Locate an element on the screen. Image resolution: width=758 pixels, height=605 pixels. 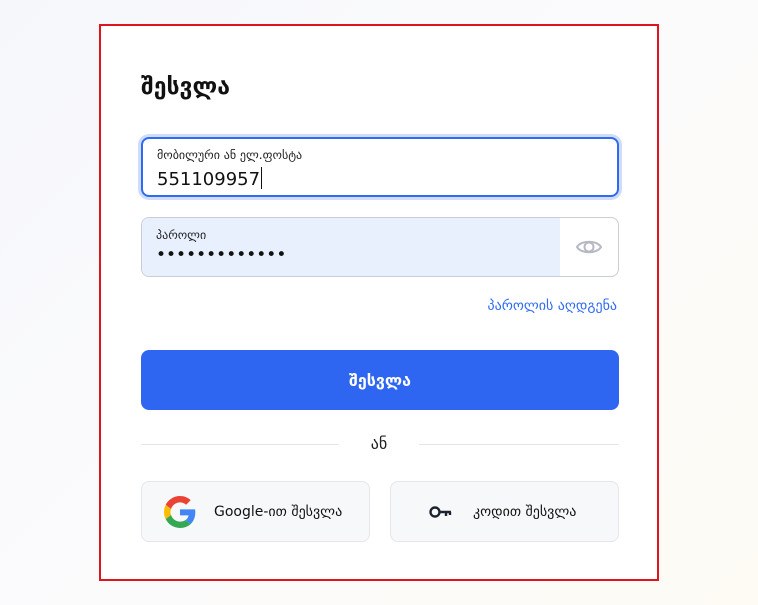
text-caret is located at coordinates (262, 178).